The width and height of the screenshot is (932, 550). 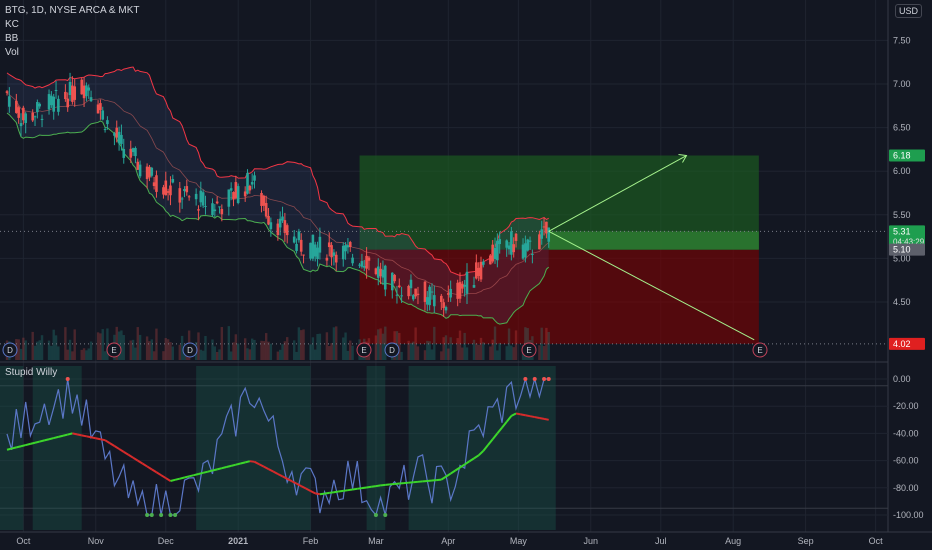 I want to click on marker-label: D, so click(x=392, y=350).